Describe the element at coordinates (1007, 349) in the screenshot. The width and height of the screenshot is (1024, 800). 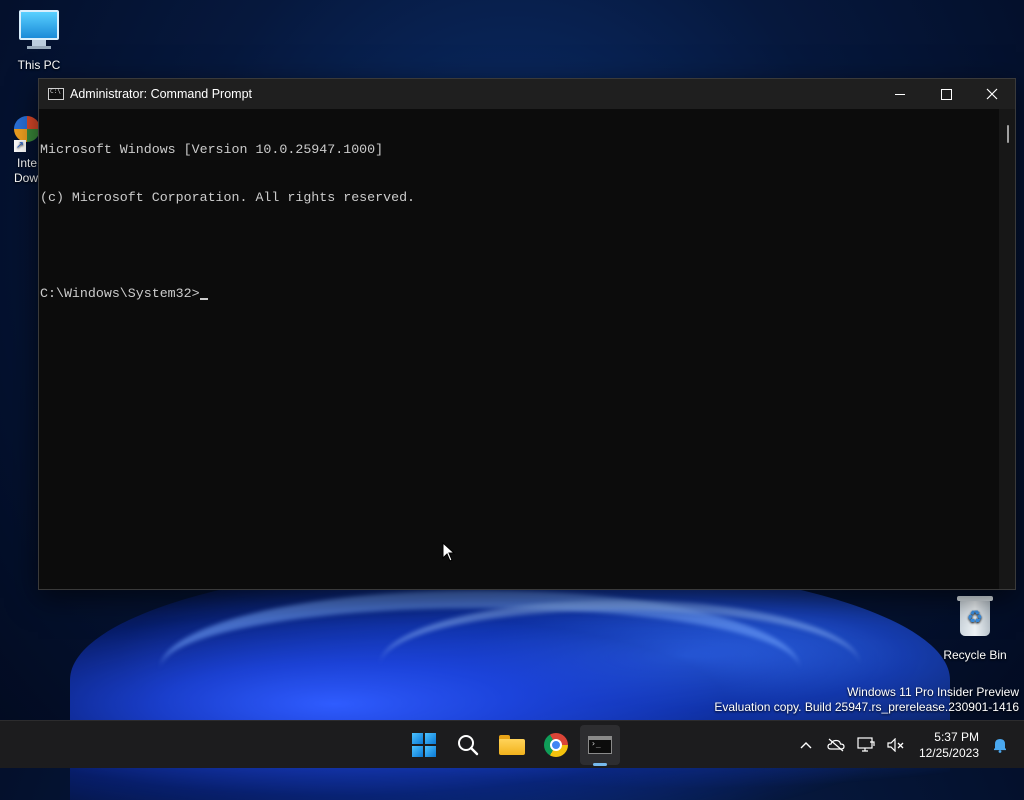
I see `vertical-scrollbar` at that location.